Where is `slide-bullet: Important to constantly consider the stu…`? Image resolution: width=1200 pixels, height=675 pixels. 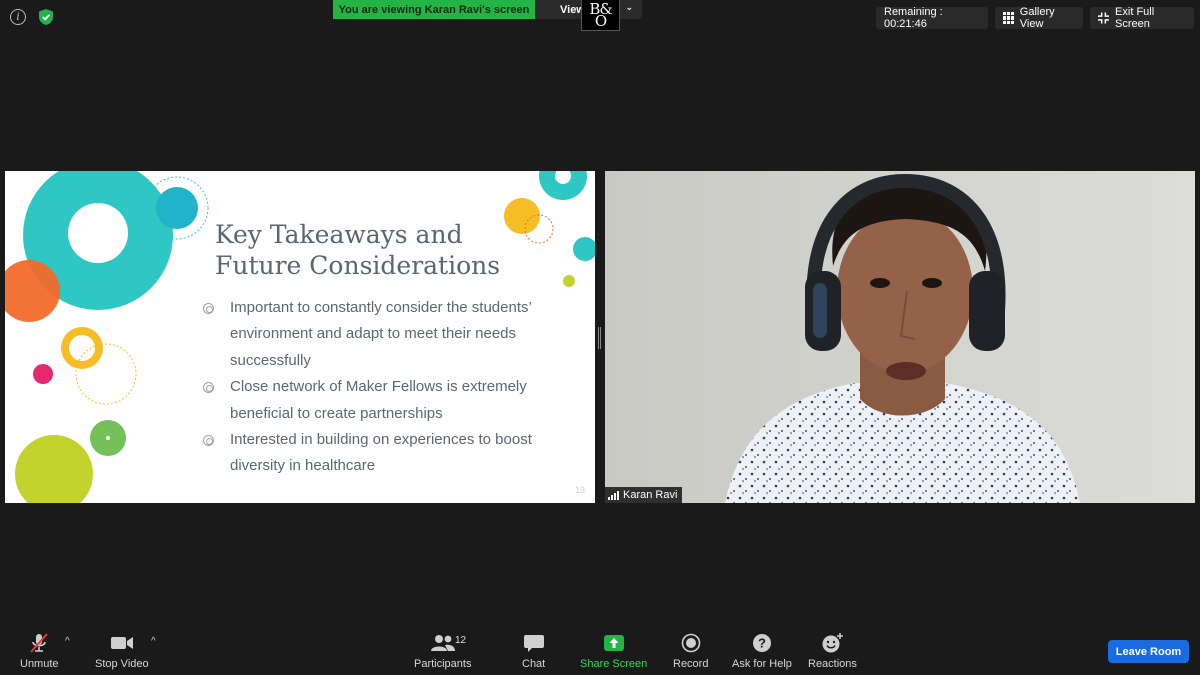 slide-bullet: Important to constantly consider the stu… is located at coordinates (383, 334).